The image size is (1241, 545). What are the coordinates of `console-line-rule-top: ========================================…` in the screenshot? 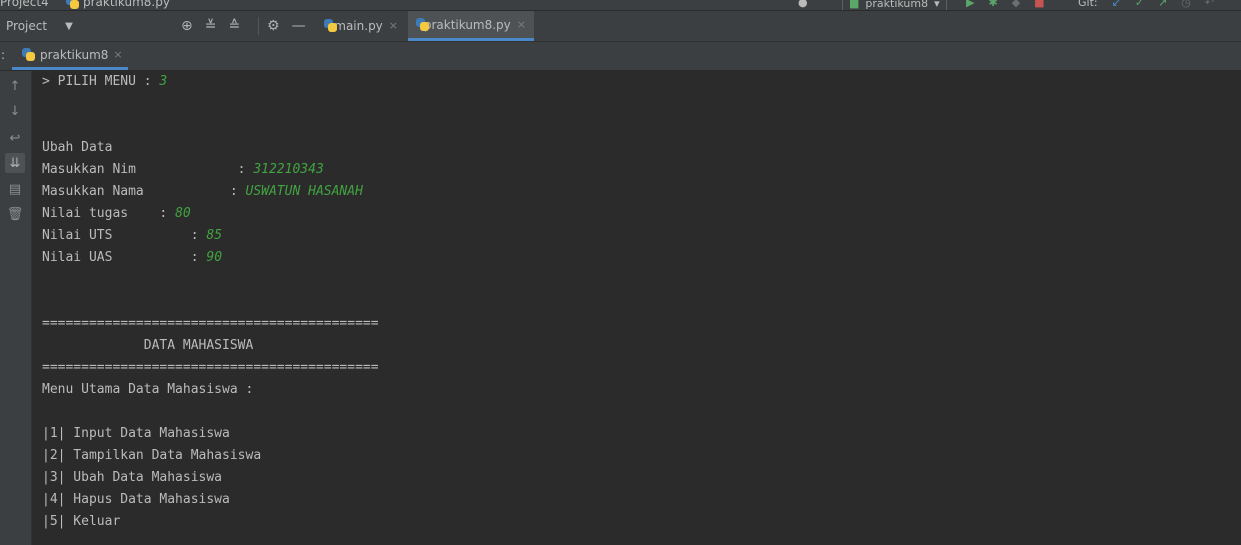 It's located at (210, 323).